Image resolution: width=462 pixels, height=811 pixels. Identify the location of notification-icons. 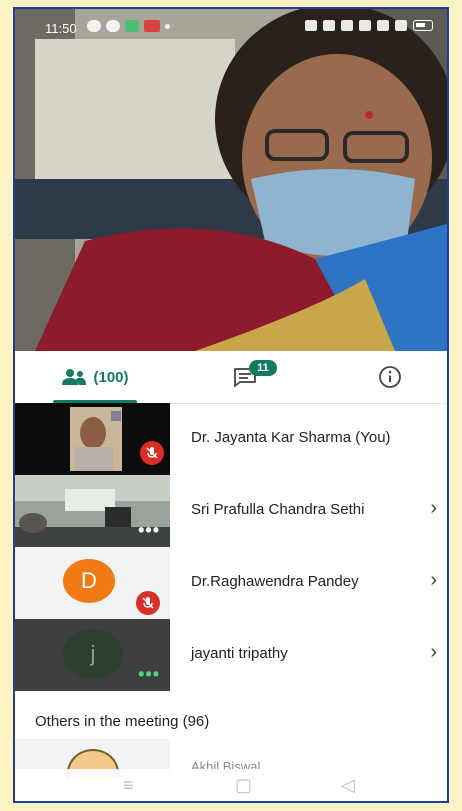
(128, 26).